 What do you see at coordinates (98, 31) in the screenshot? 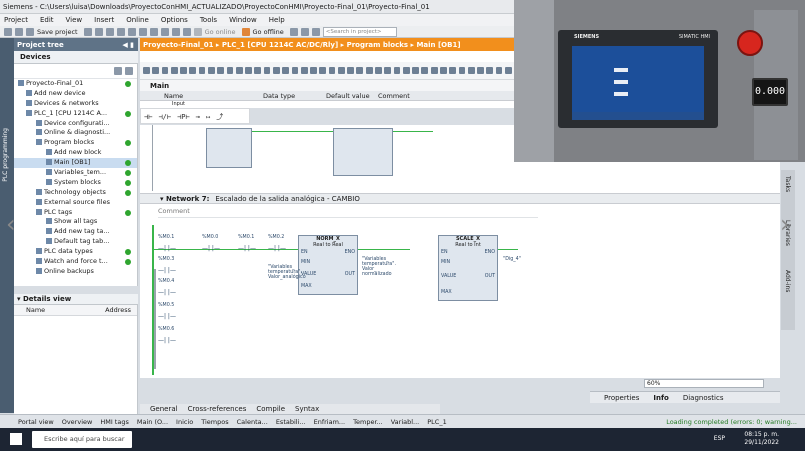
I see `cut-icon` at bounding box center [98, 31].